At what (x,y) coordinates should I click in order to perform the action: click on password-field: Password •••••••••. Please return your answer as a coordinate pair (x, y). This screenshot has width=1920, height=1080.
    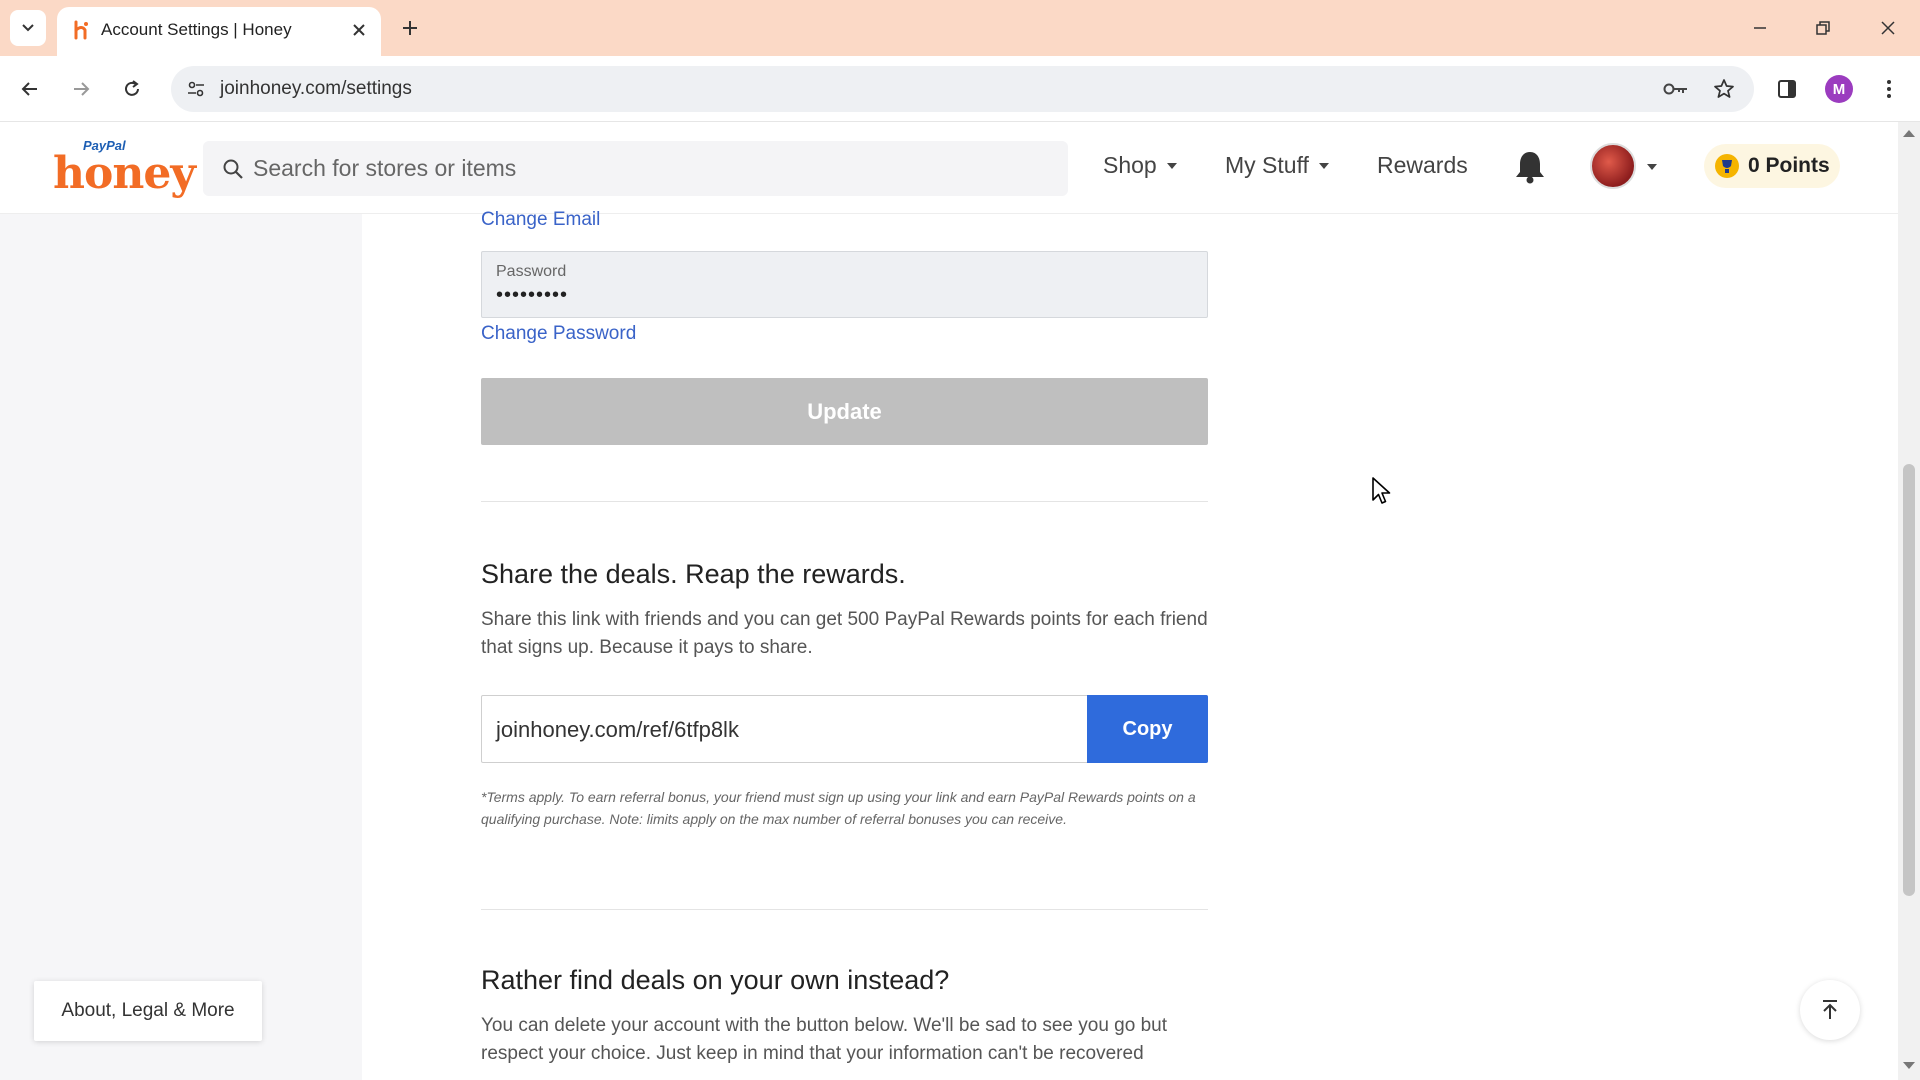
    Looking at the image, I should click on (844, 284).